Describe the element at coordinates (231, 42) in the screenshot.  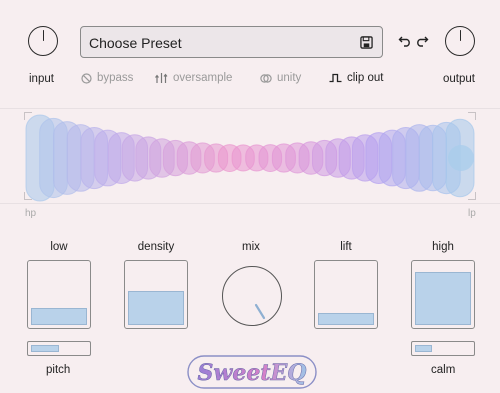
I see `preset-selector: Choose Preset` at that location.